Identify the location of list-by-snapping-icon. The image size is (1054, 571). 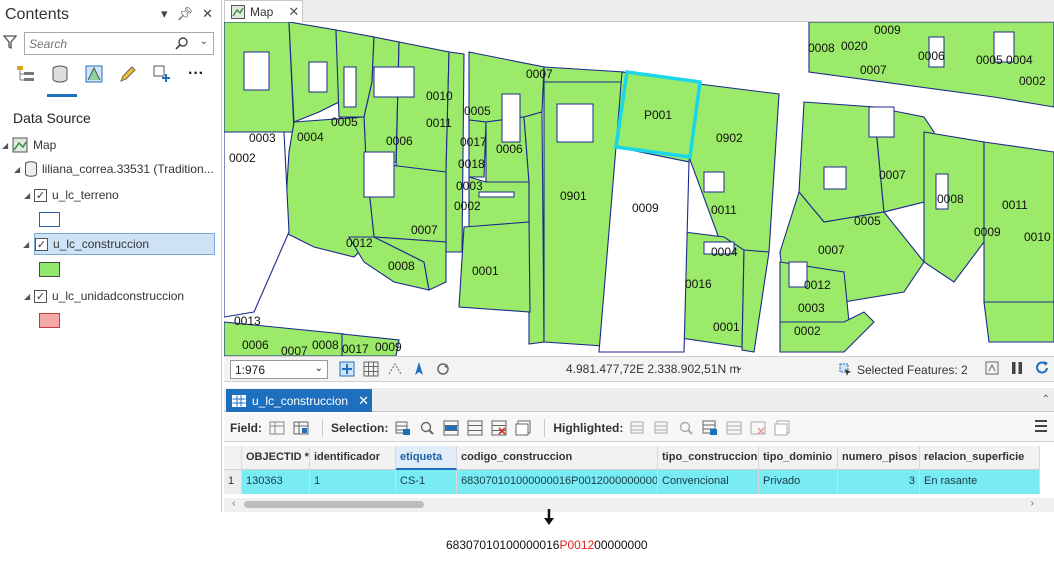
(162, 74).